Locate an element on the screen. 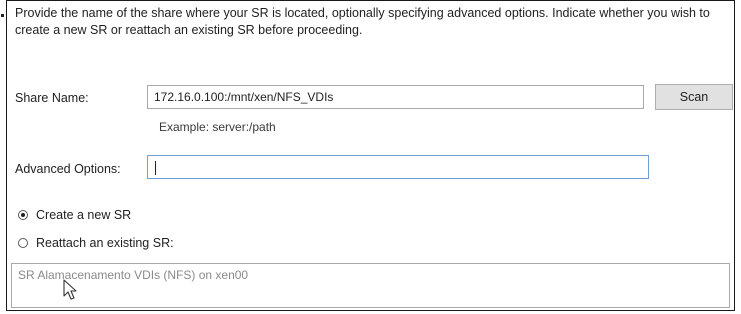  reattach-sr-radio is located at coordinates (23, 243).